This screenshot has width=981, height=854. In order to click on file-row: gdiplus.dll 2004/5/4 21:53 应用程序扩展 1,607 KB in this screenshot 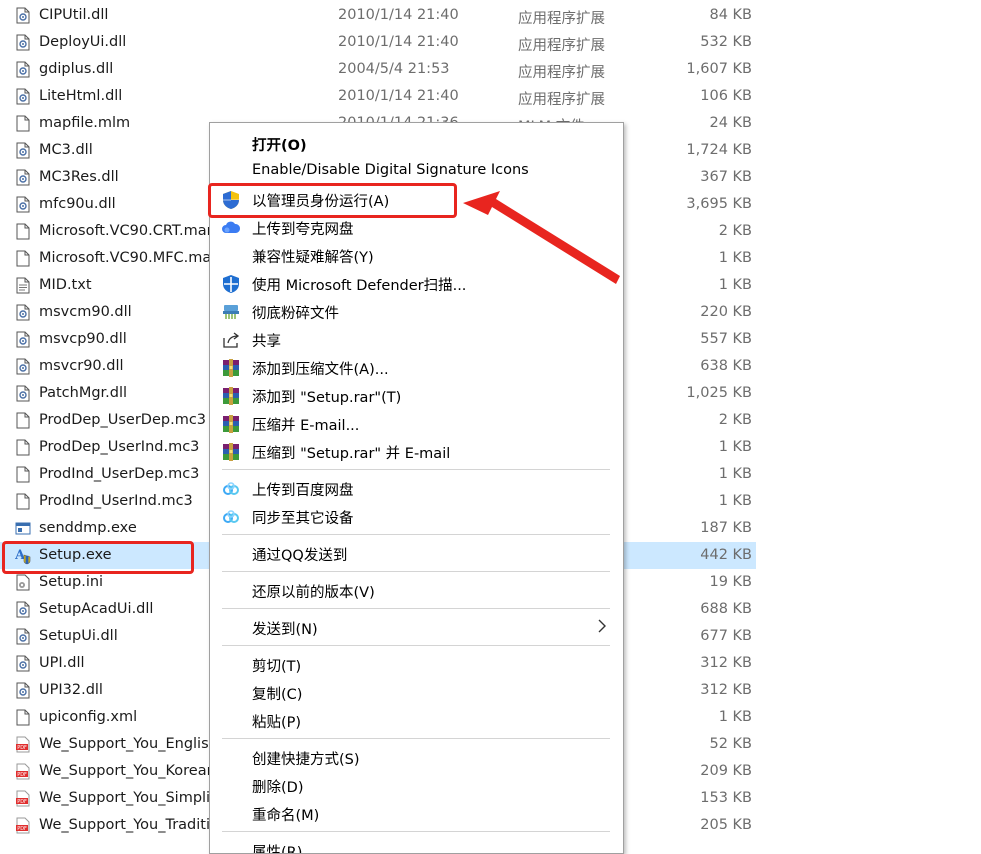, I will do `click(378, 69)`.